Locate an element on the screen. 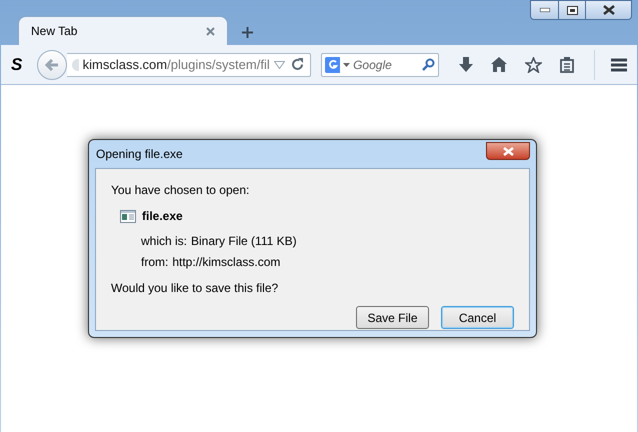 Image resolution: width=638 pixels, height=432 pixels. dialog-close-button is located at coordinates (508, 151).